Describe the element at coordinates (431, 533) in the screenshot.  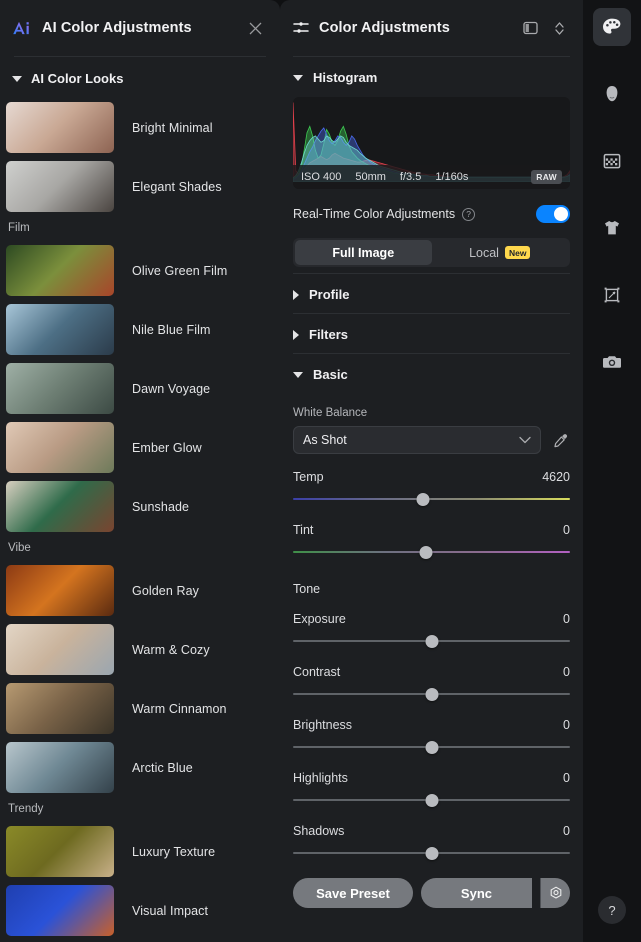
I see `slider-tint: Tint 0` at that location.